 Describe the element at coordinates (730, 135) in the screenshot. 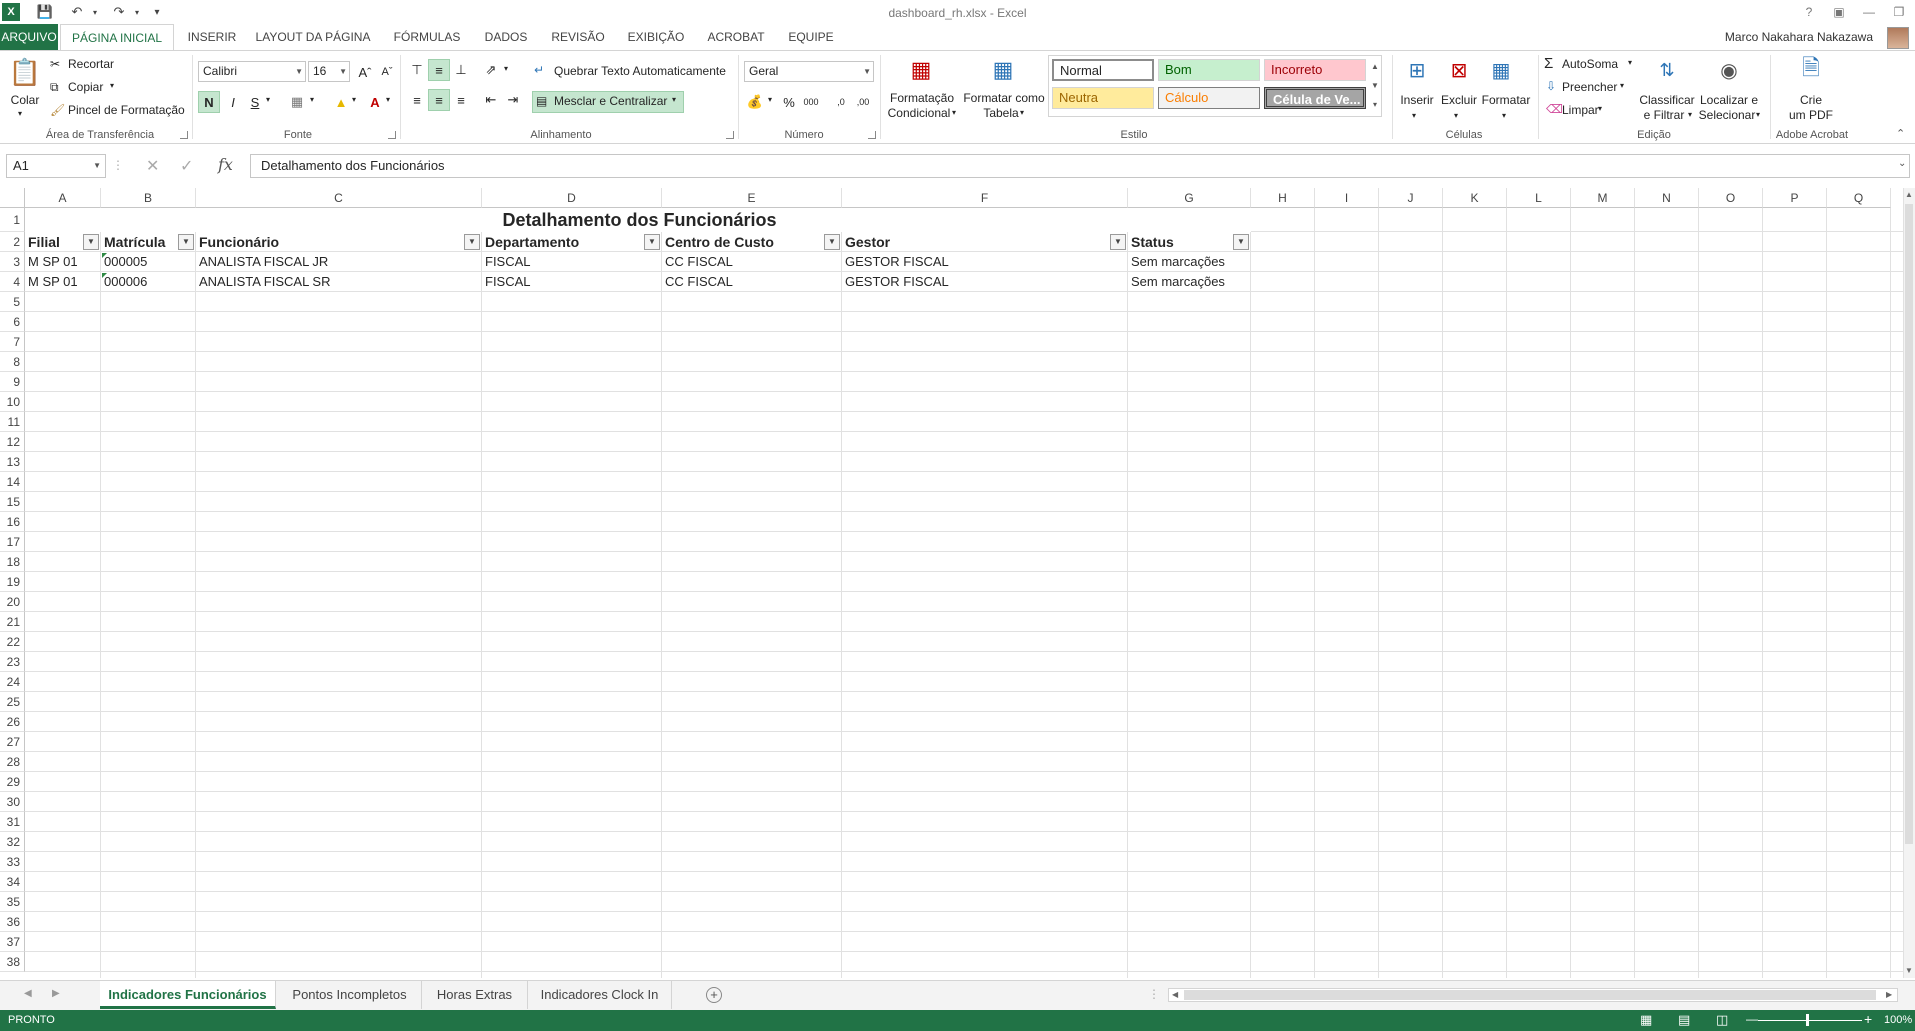

I see `alignment-launcher-icon` at that location.